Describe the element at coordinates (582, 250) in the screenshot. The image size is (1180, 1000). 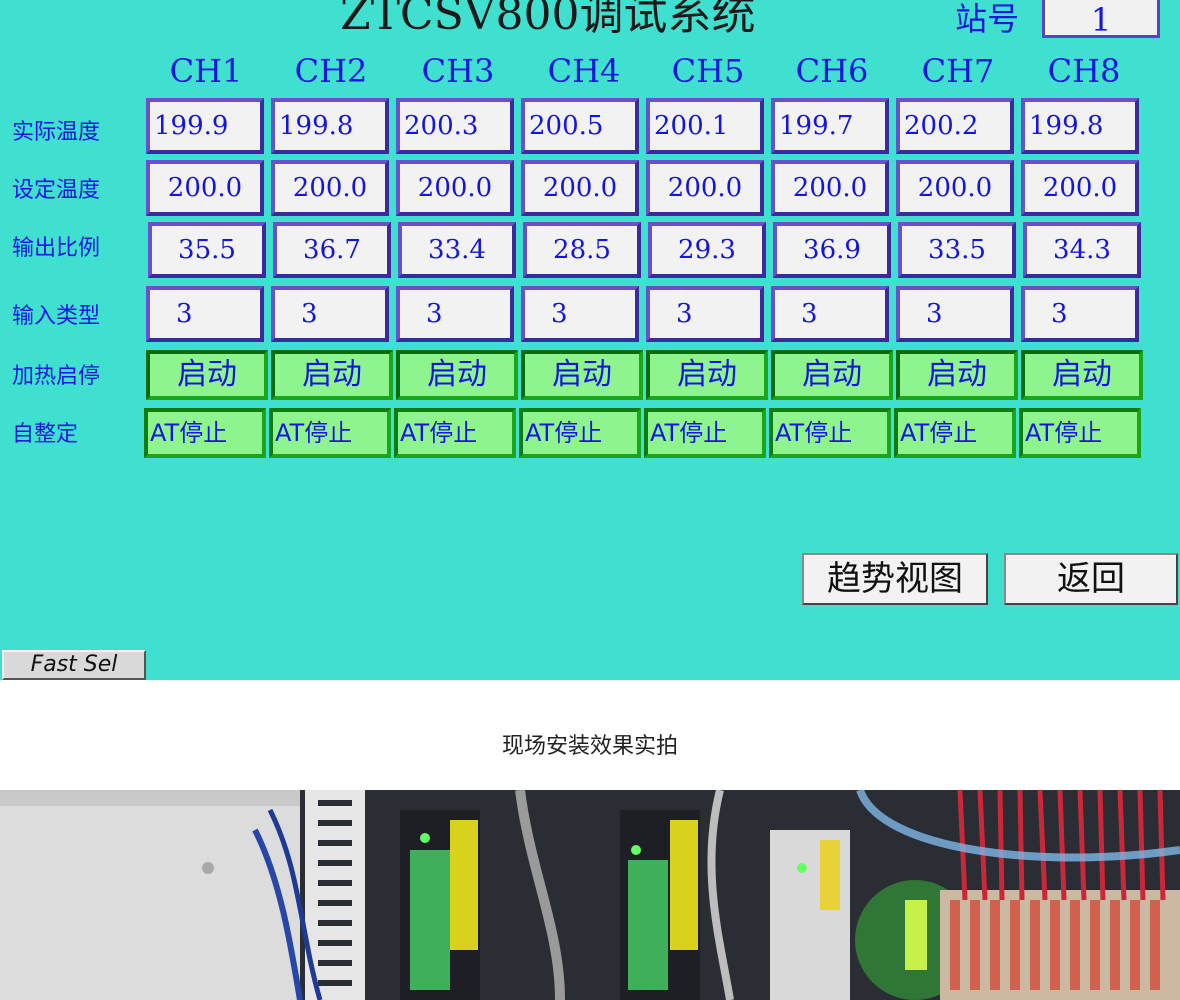
I see `output-ratio-display: 28.5` at that location.